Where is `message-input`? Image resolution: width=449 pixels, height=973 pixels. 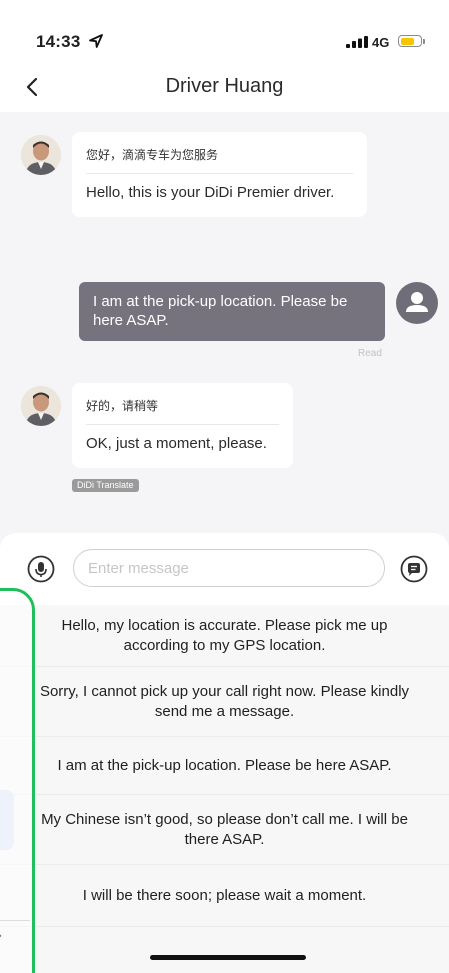 message-input is located at coordinates (229, 568).